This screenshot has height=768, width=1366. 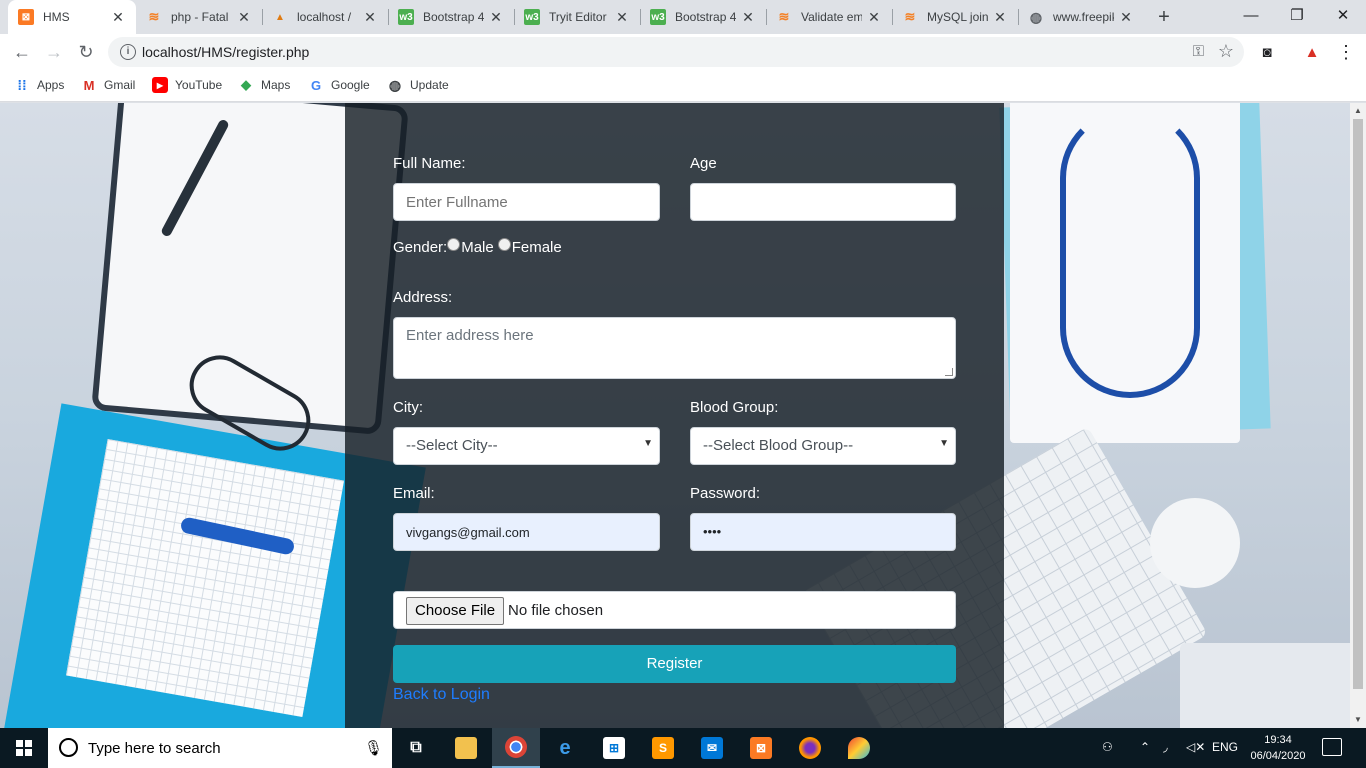 What do you see at coordinates (1265, 685) in the screenshot?
I see `monitor-image` at bounding box center [1265, 685].